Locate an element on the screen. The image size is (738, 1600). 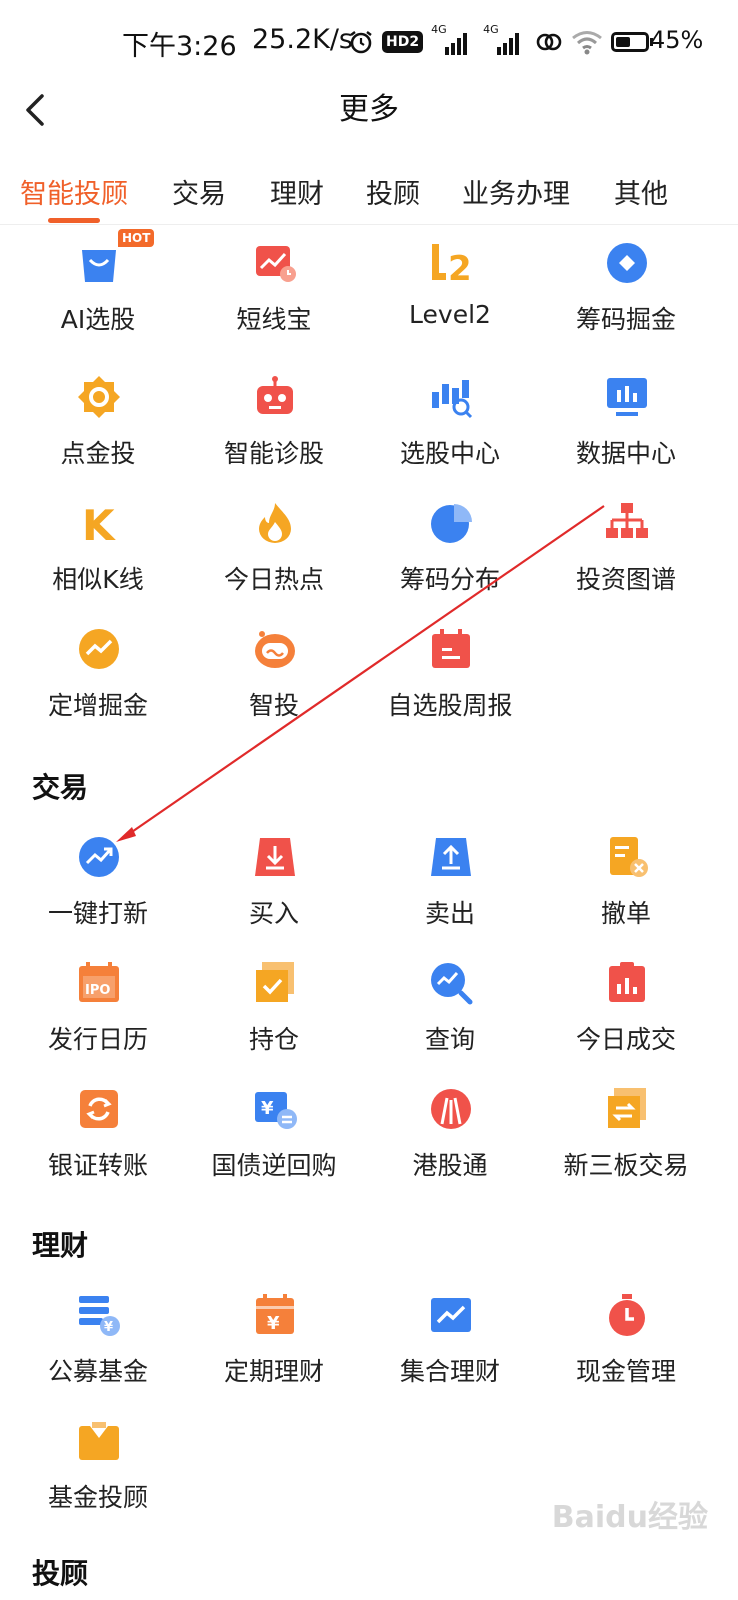
status-bar: 下午3:26 25.2K/s HD2 4G 4G 45% is located at coordinates (369, 42).